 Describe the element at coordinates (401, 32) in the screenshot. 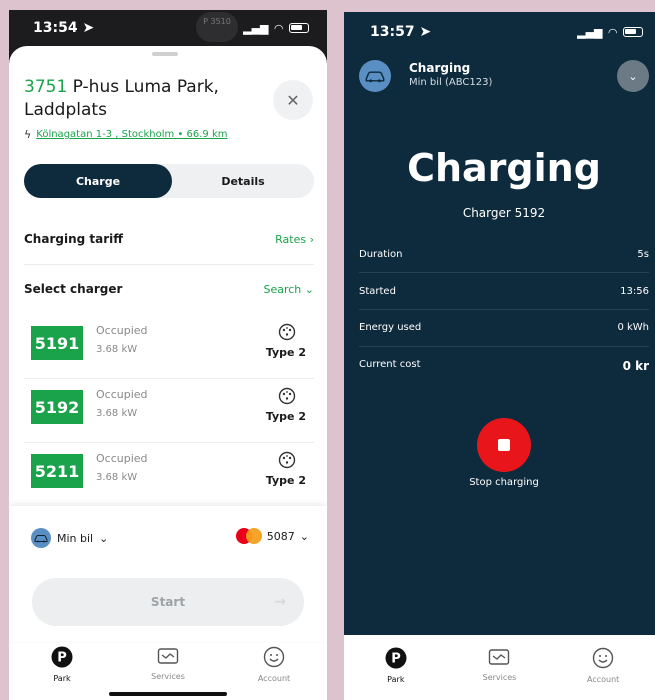

I see `status-time: 13:57 ➤` at that location.